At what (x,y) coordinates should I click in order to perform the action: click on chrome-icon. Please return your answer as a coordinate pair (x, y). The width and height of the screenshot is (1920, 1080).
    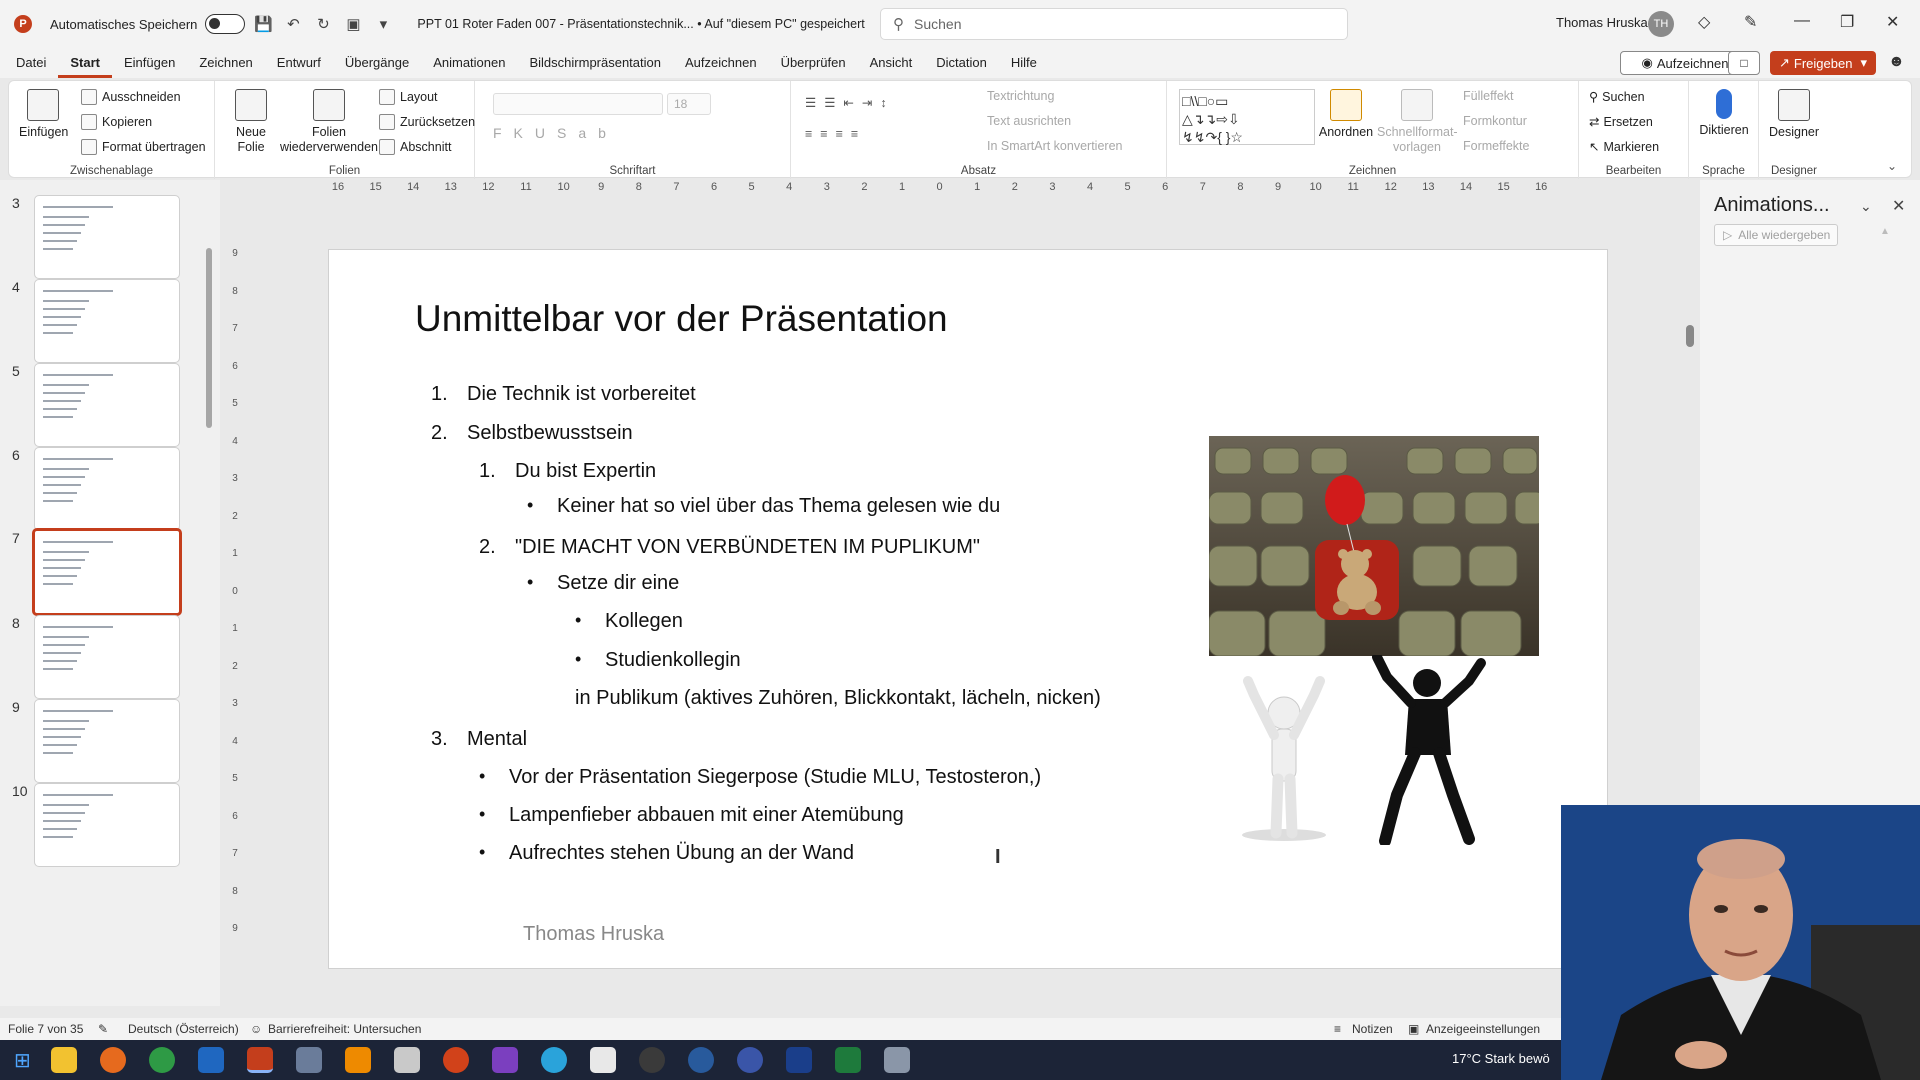
    Looking at the image, I should click on (161, 1060).